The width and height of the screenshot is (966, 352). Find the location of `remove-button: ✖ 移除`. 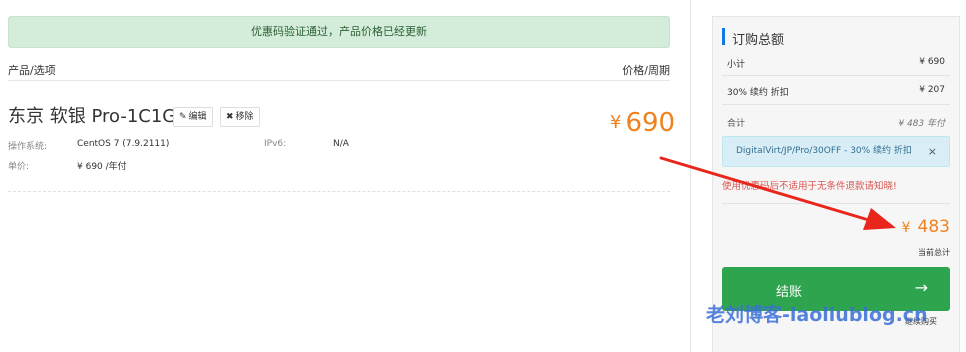

remove-button: ✖ 移除 is located at coordinates (240, 117).